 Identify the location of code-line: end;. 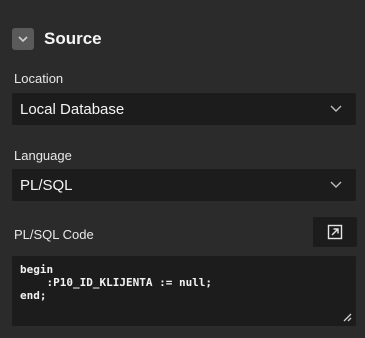
(33, 295).